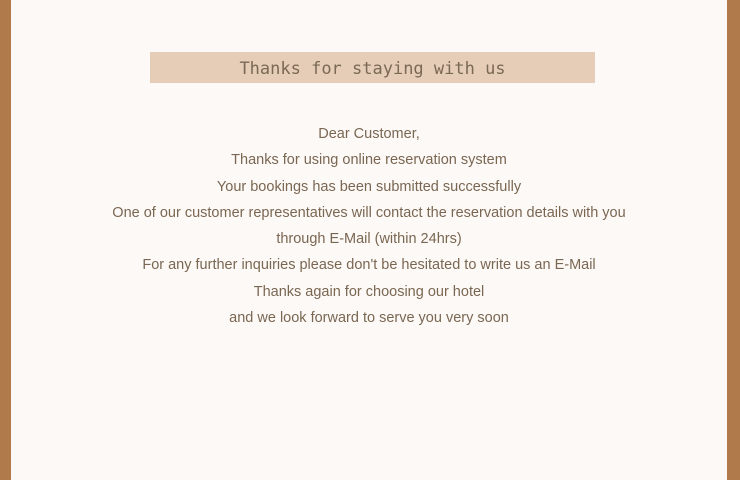 The image size is (740, 480). Describe the element at coordinates (369, 134) in the screenshot. I see `greeting-line: Dear Customer,` at that location.